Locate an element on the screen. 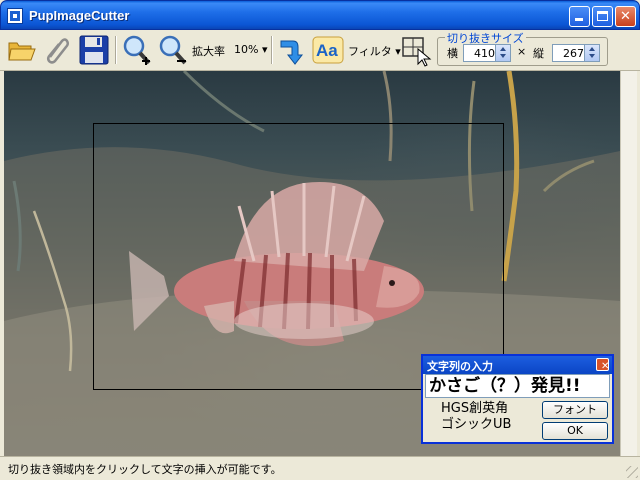 The height and width of the screenshot is (480, 640). rotate-button is located at coordinates (292, 50).